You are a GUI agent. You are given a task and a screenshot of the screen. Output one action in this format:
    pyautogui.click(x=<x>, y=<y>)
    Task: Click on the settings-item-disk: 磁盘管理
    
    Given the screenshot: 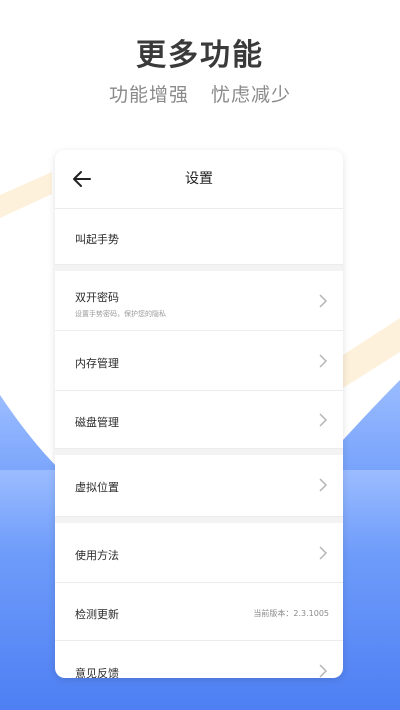 What is the action you would take?
    pyautogui.click(x=199, y=420)
    